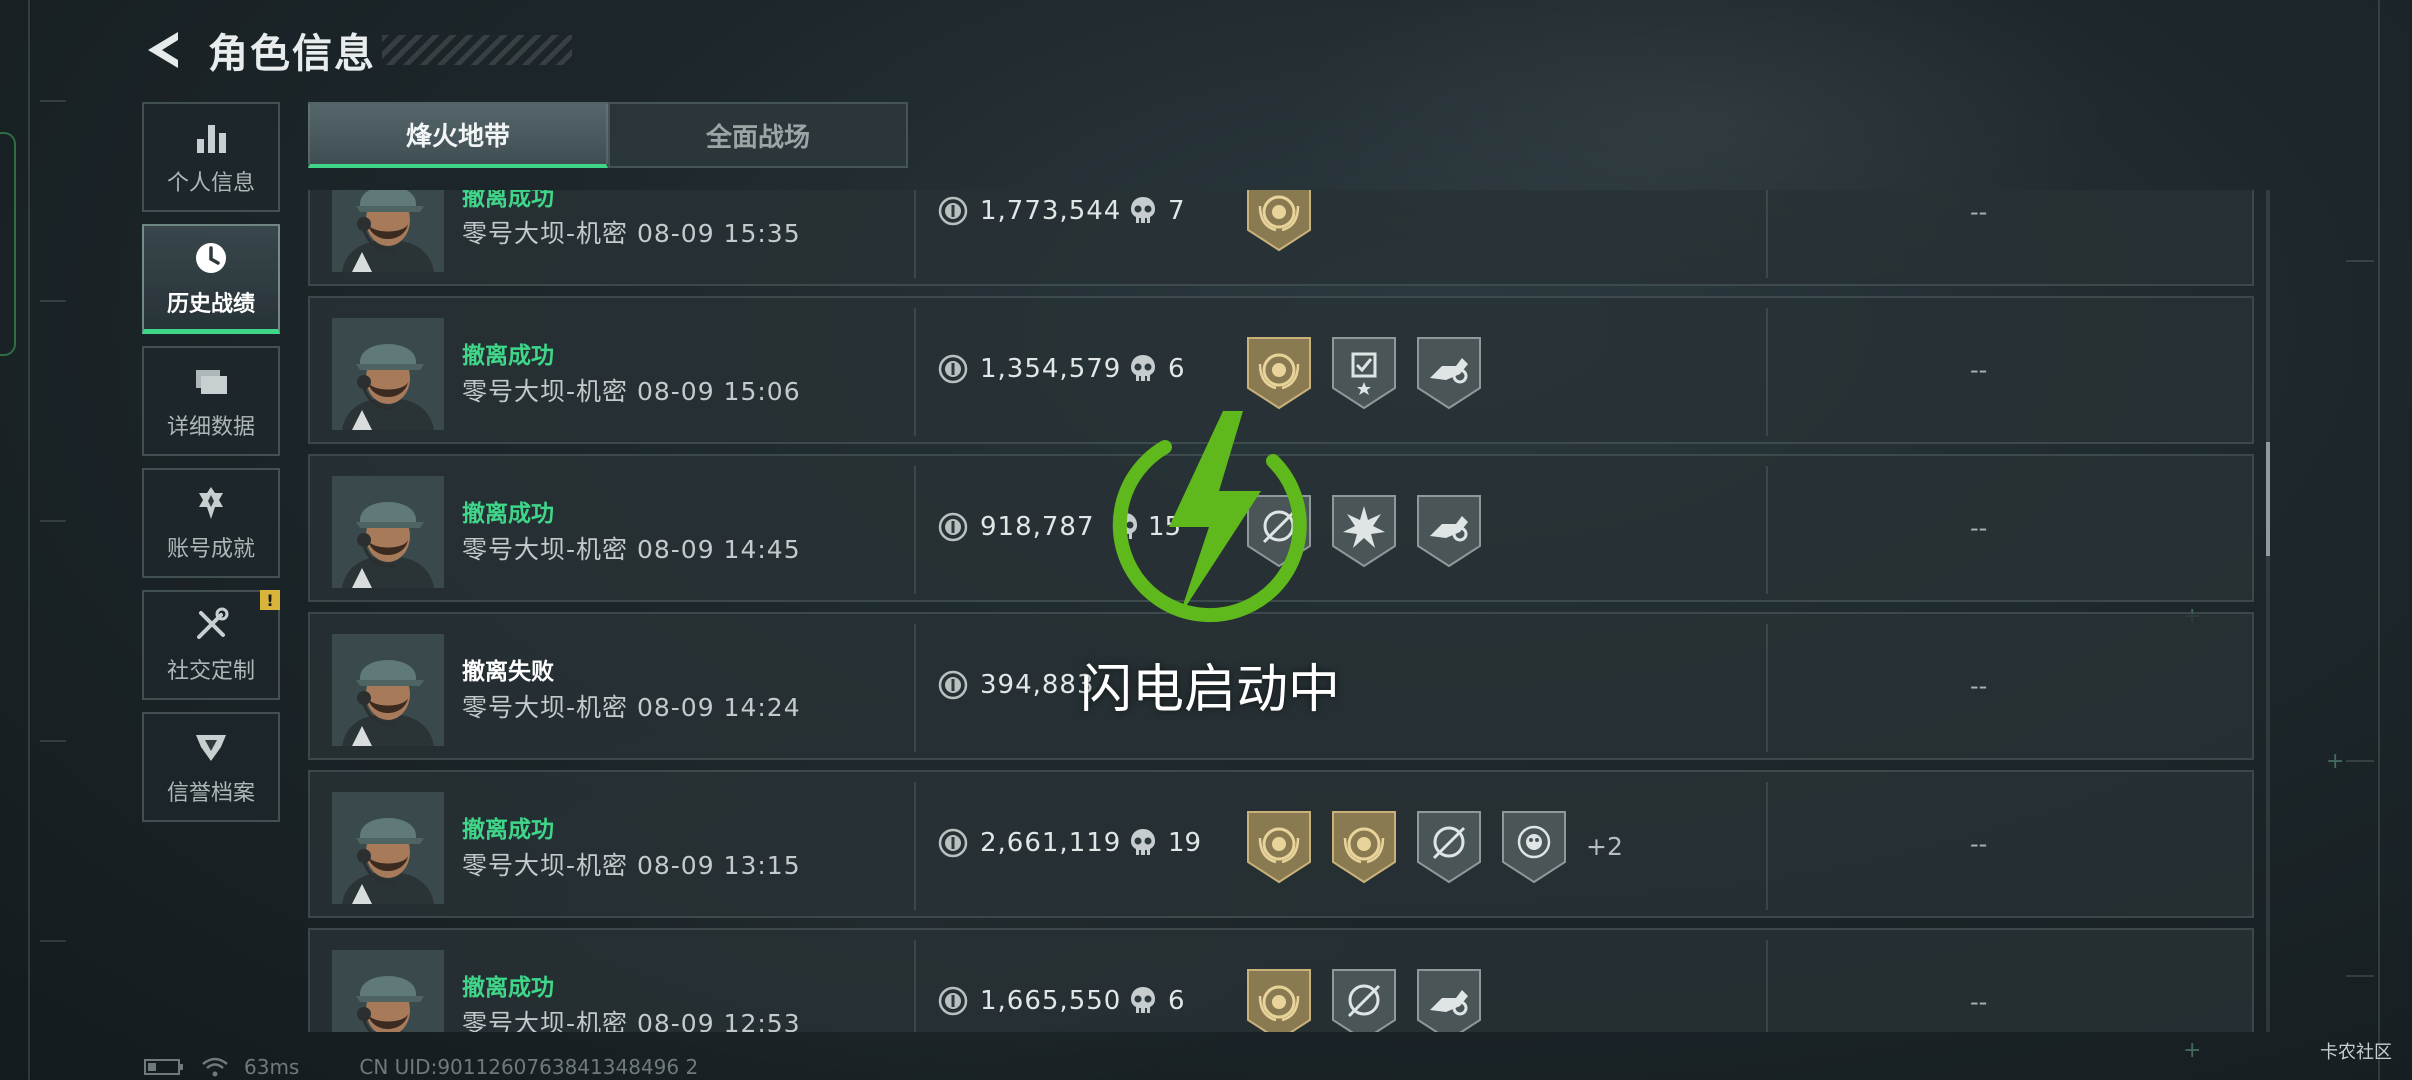 The width and height of the screenshot is (2412, 1080). I want to click on mode-tabs: 烽火地带 全面战场, so click(608, 135).